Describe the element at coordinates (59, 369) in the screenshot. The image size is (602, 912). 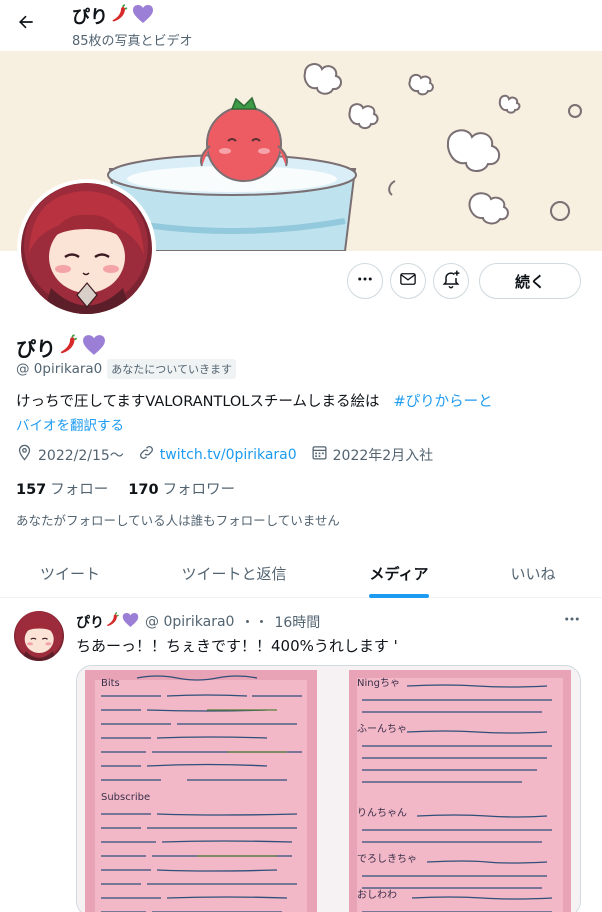
I see `profile-handle: @ 0pirikara0` at that location.